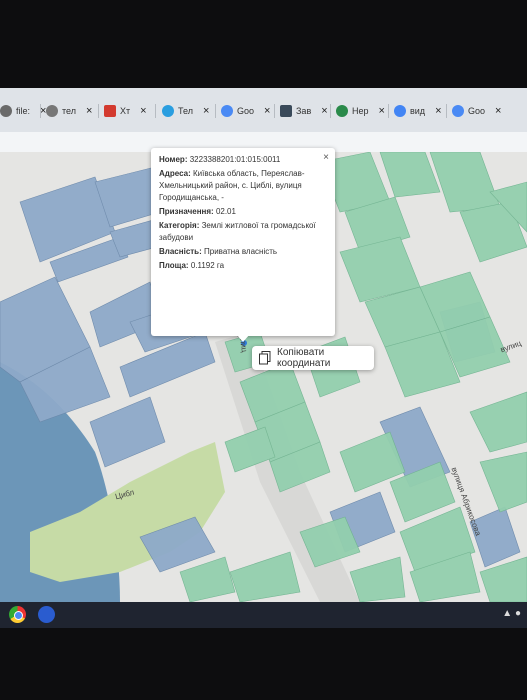  I want to click on tab-tel: тел ×, so click(69, 111).